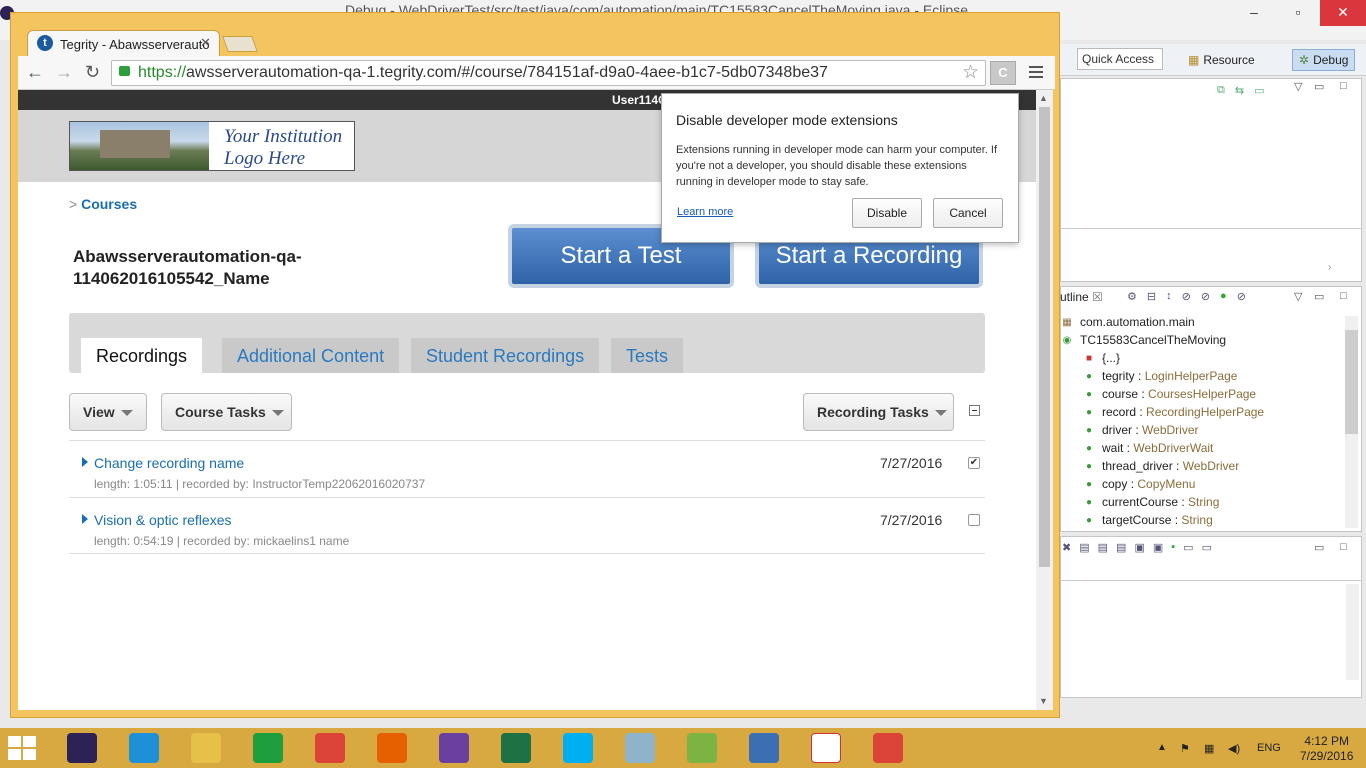  What do you see at coordinates (1139, 547) in the screenshot?
I see `pin-icon: ▣` at bounding box center [1139, 547].